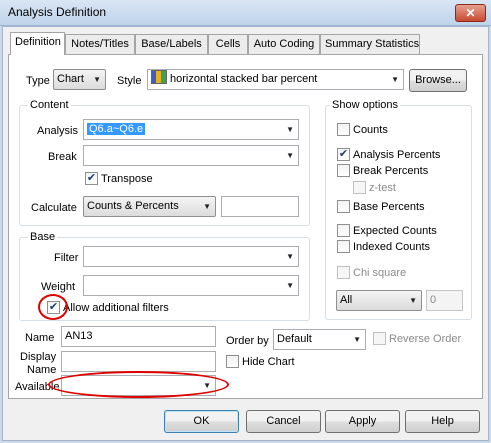 The height and width of the screenshot is (443, 491). Describe the element at coordinates (370, 44) in the screenshot. I see `tab-summary-statistics: Summary Statistics` at that location.